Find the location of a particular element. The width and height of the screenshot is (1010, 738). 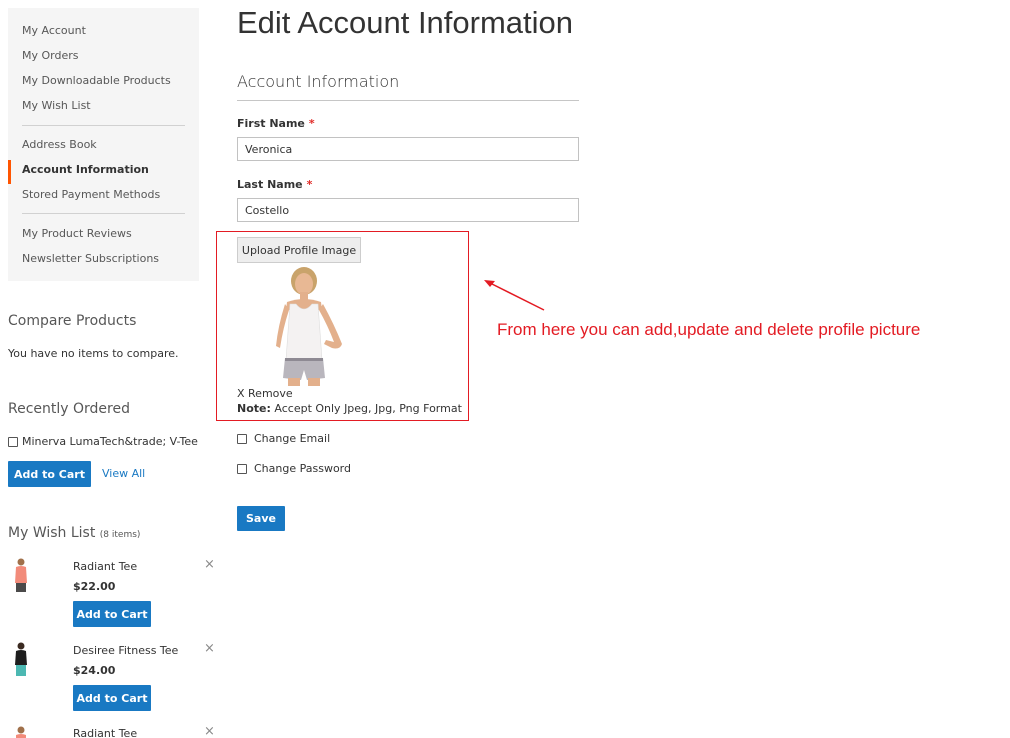

wishlist-title-text: My Wish List is located at coordinates (52, 533).